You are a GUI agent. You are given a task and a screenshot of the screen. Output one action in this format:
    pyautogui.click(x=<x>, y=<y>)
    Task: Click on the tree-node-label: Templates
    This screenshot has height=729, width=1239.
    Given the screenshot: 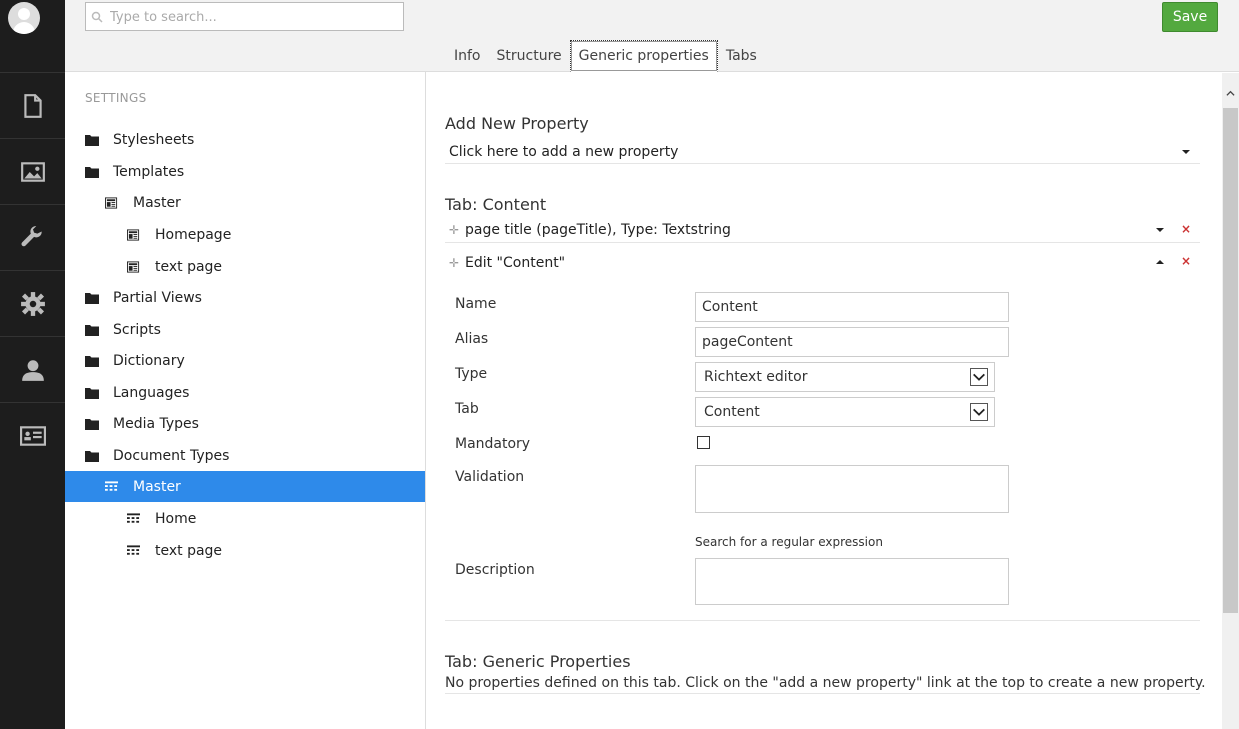 What is the action you would take?
    pyautogui.click(x=149, y=171)
    